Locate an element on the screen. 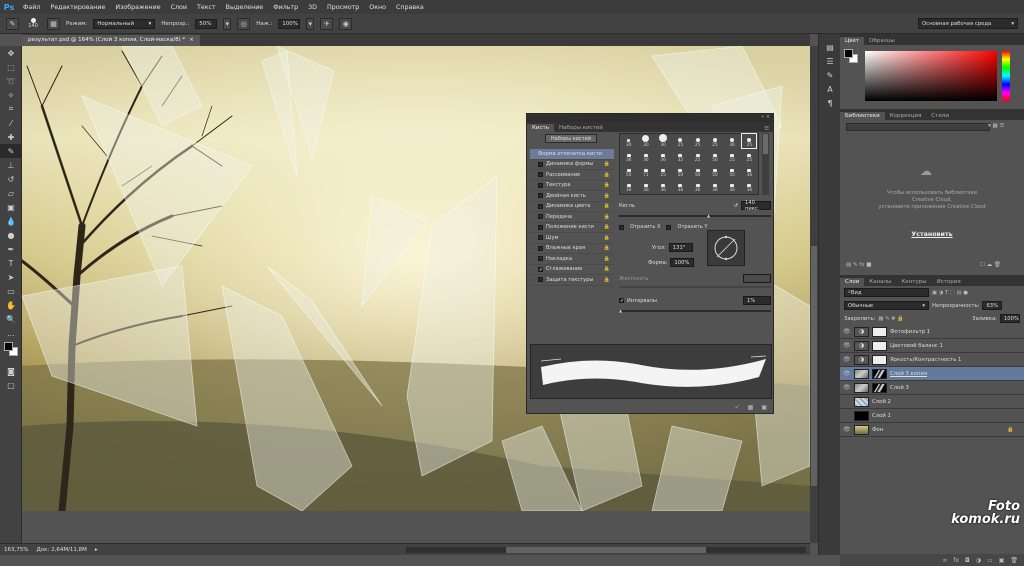 The width and height of the screenshot is (1024, 566). tab-swatches: Образцы is located at coordinates (882, 41).